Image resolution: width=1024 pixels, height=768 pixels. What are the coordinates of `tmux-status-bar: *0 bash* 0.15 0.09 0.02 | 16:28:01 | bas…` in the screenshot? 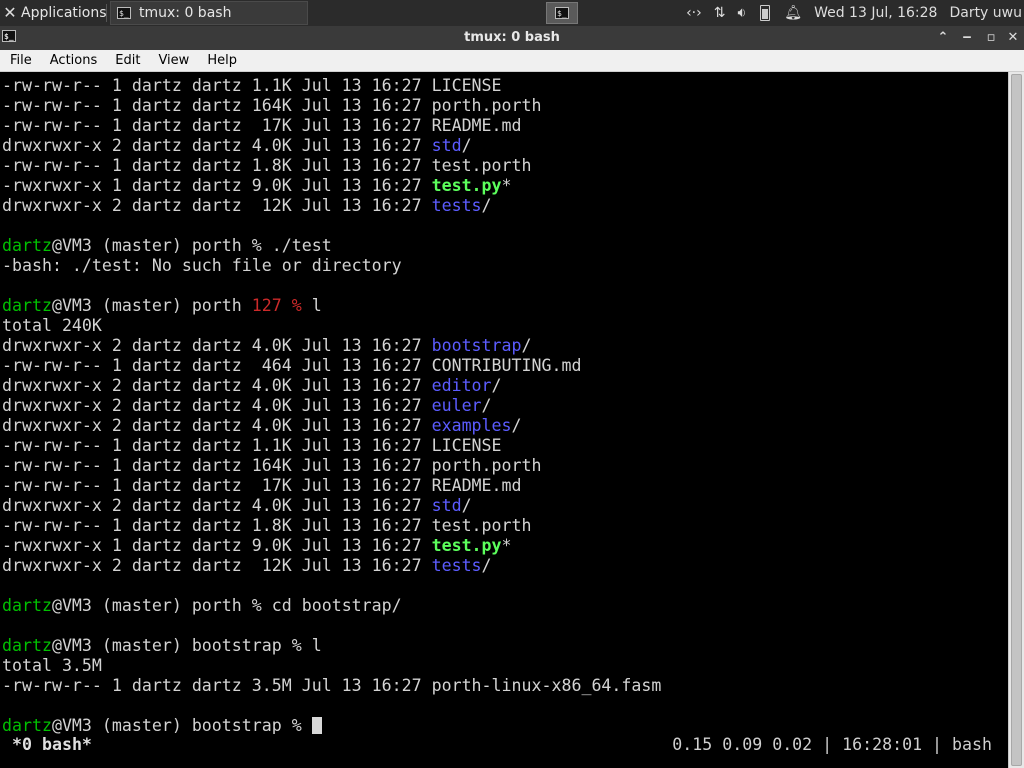 It's located at (504, 745).